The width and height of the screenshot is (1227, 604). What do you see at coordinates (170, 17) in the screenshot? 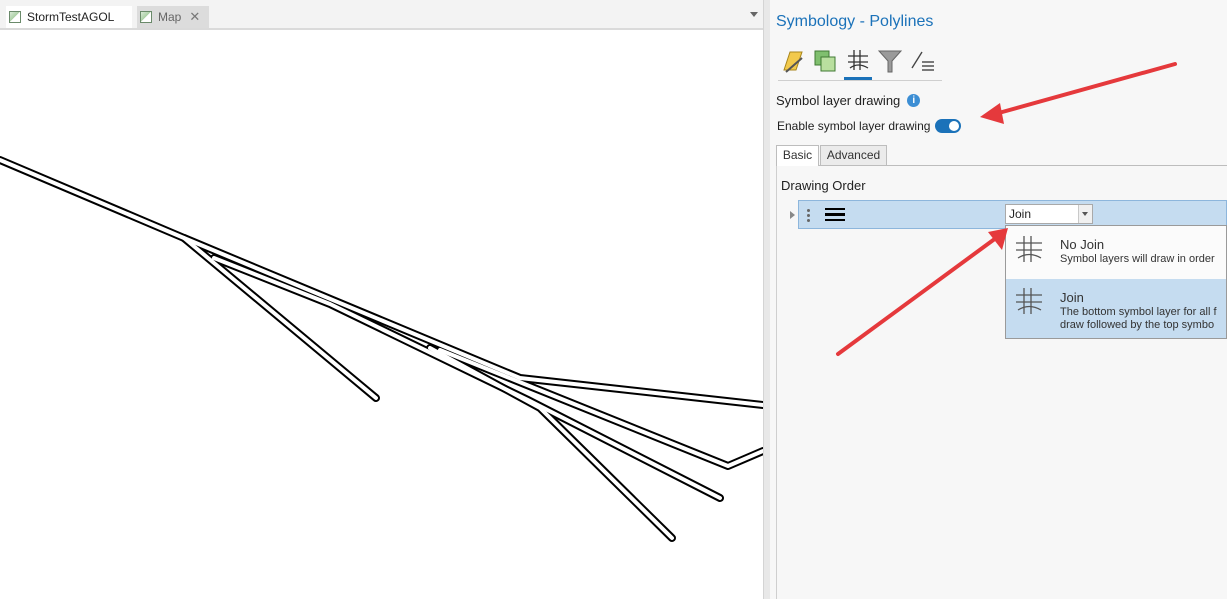
I see `tab-label: Map` at bounding box center [170, 17].